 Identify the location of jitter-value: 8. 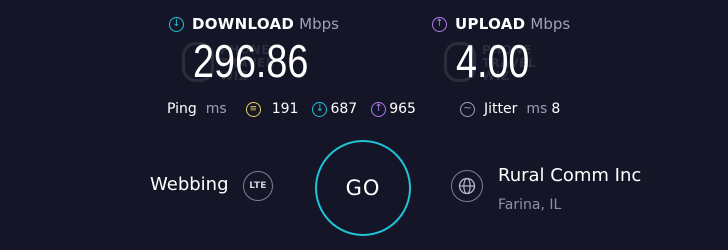
(556, 109).